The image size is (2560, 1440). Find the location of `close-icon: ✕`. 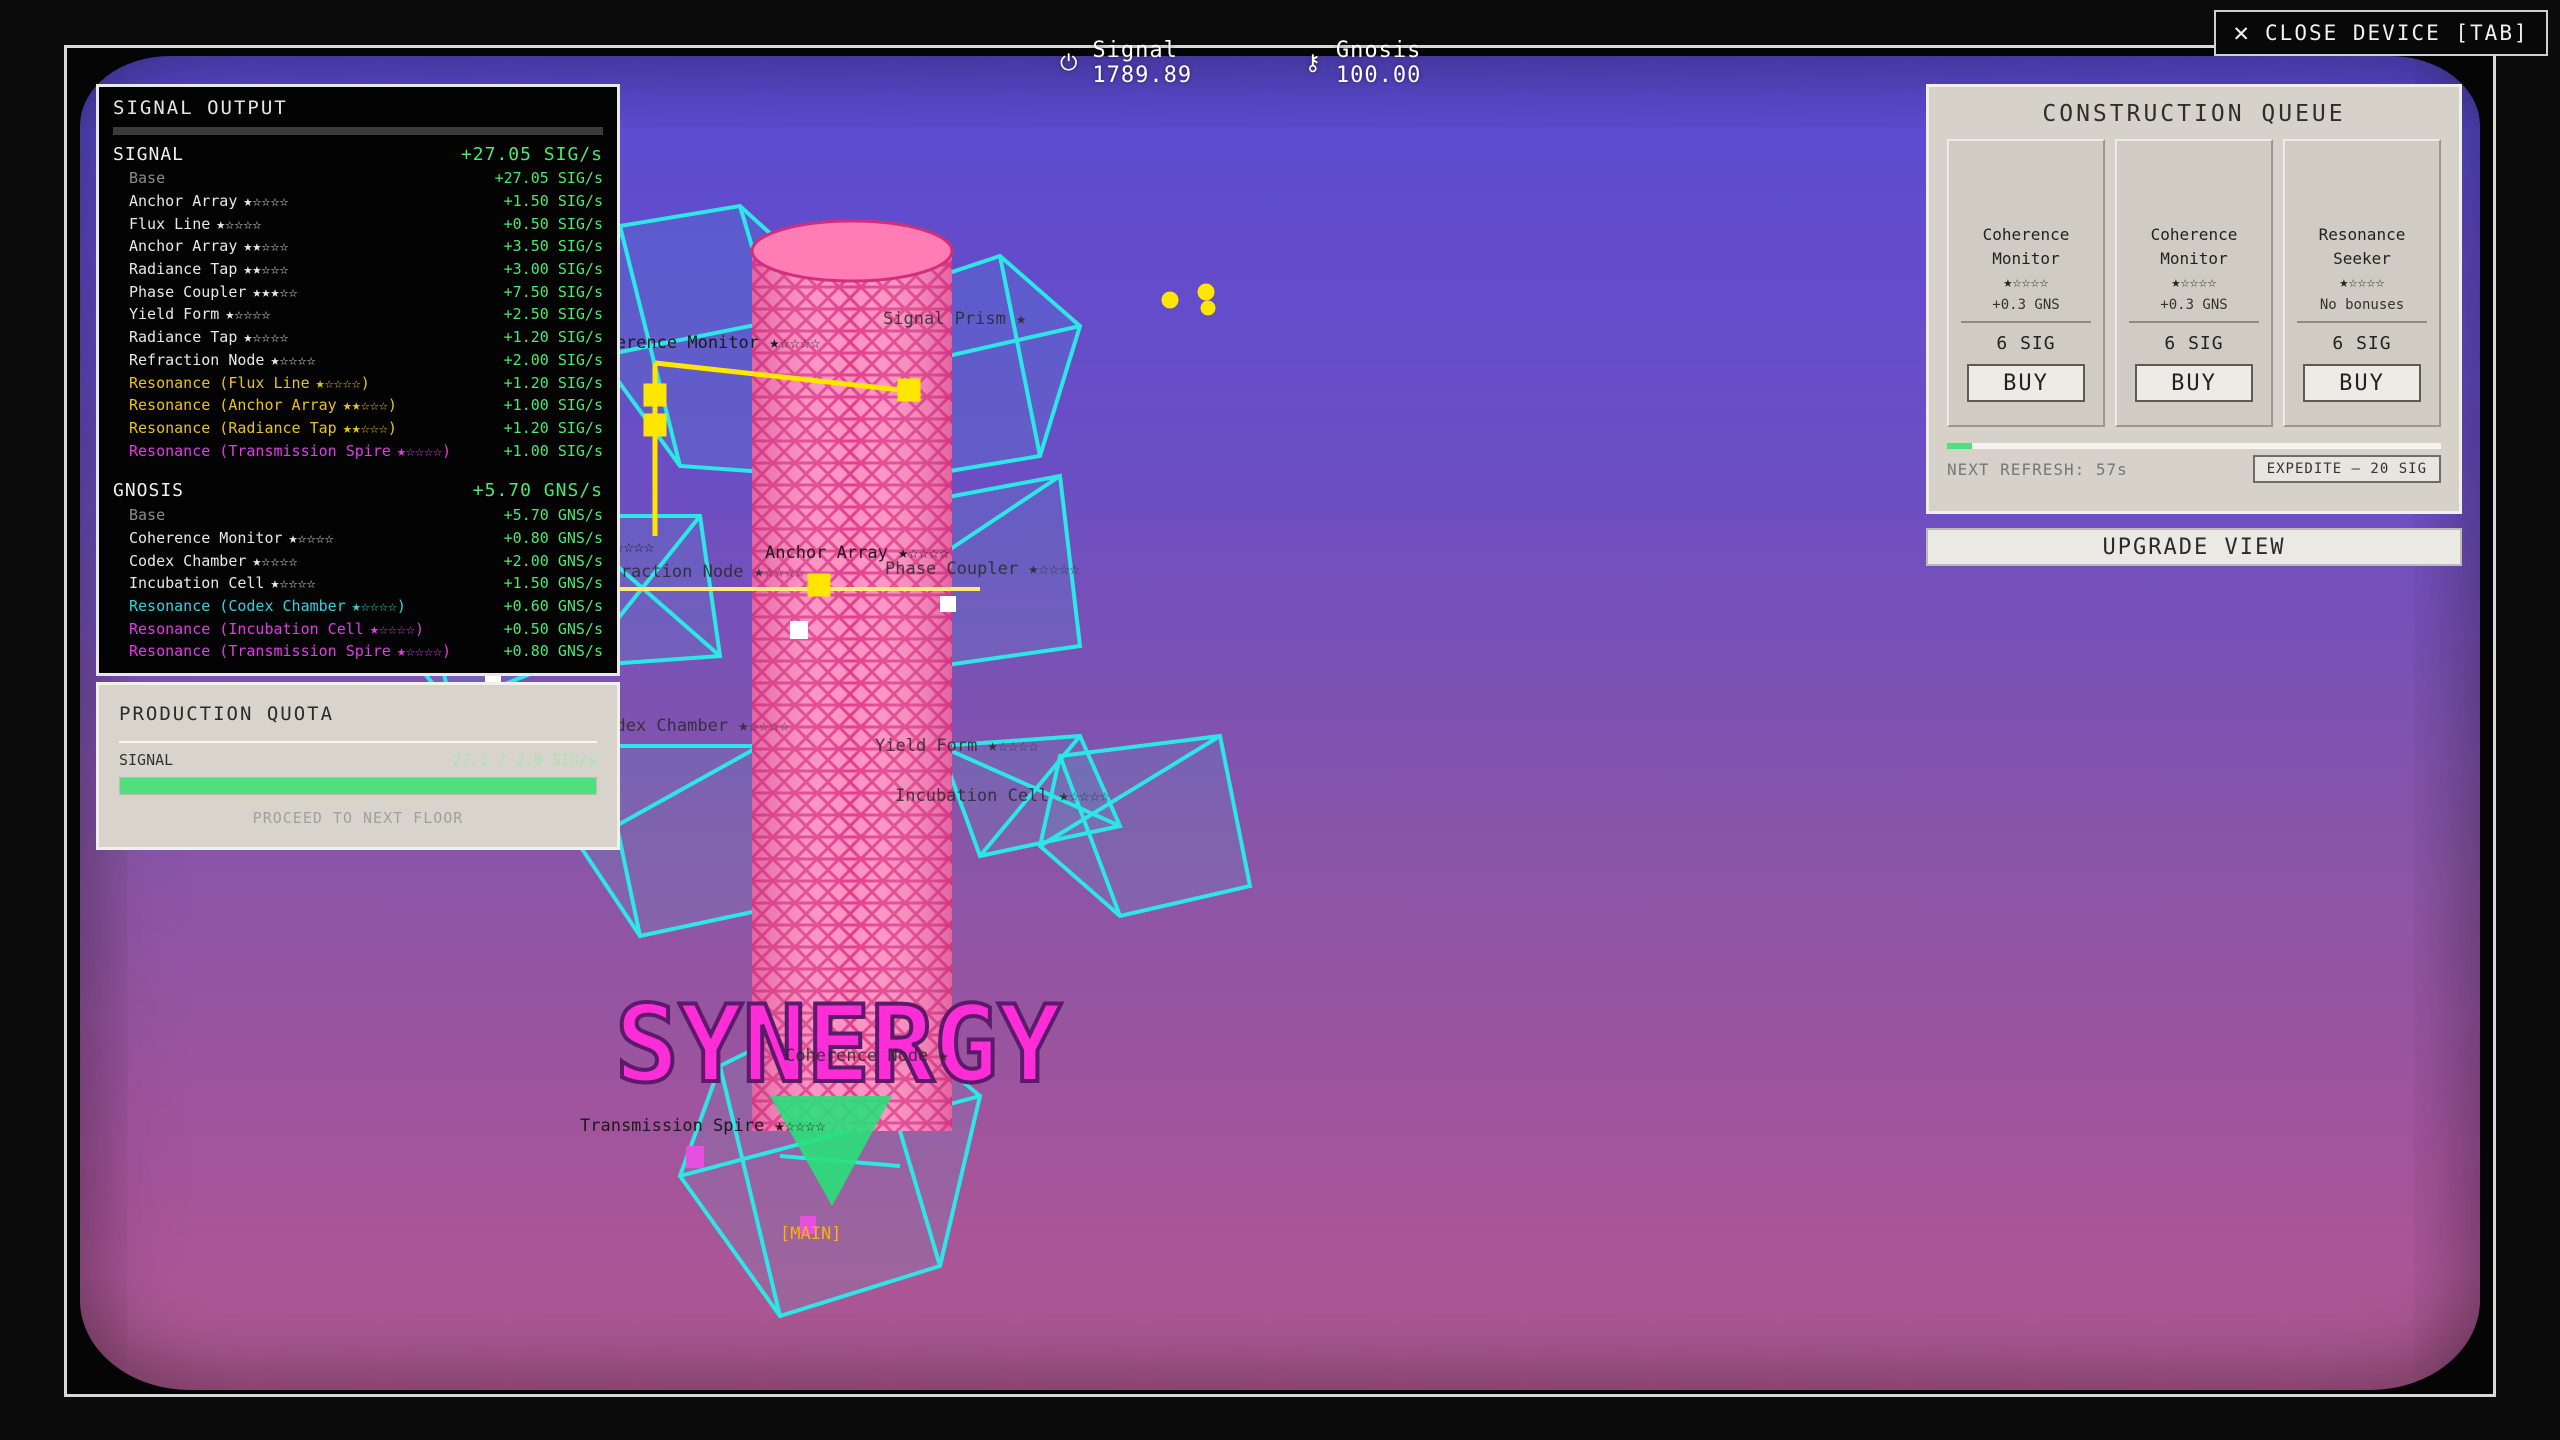

close-icon: ✕ is located at coordinates (2242, 33).